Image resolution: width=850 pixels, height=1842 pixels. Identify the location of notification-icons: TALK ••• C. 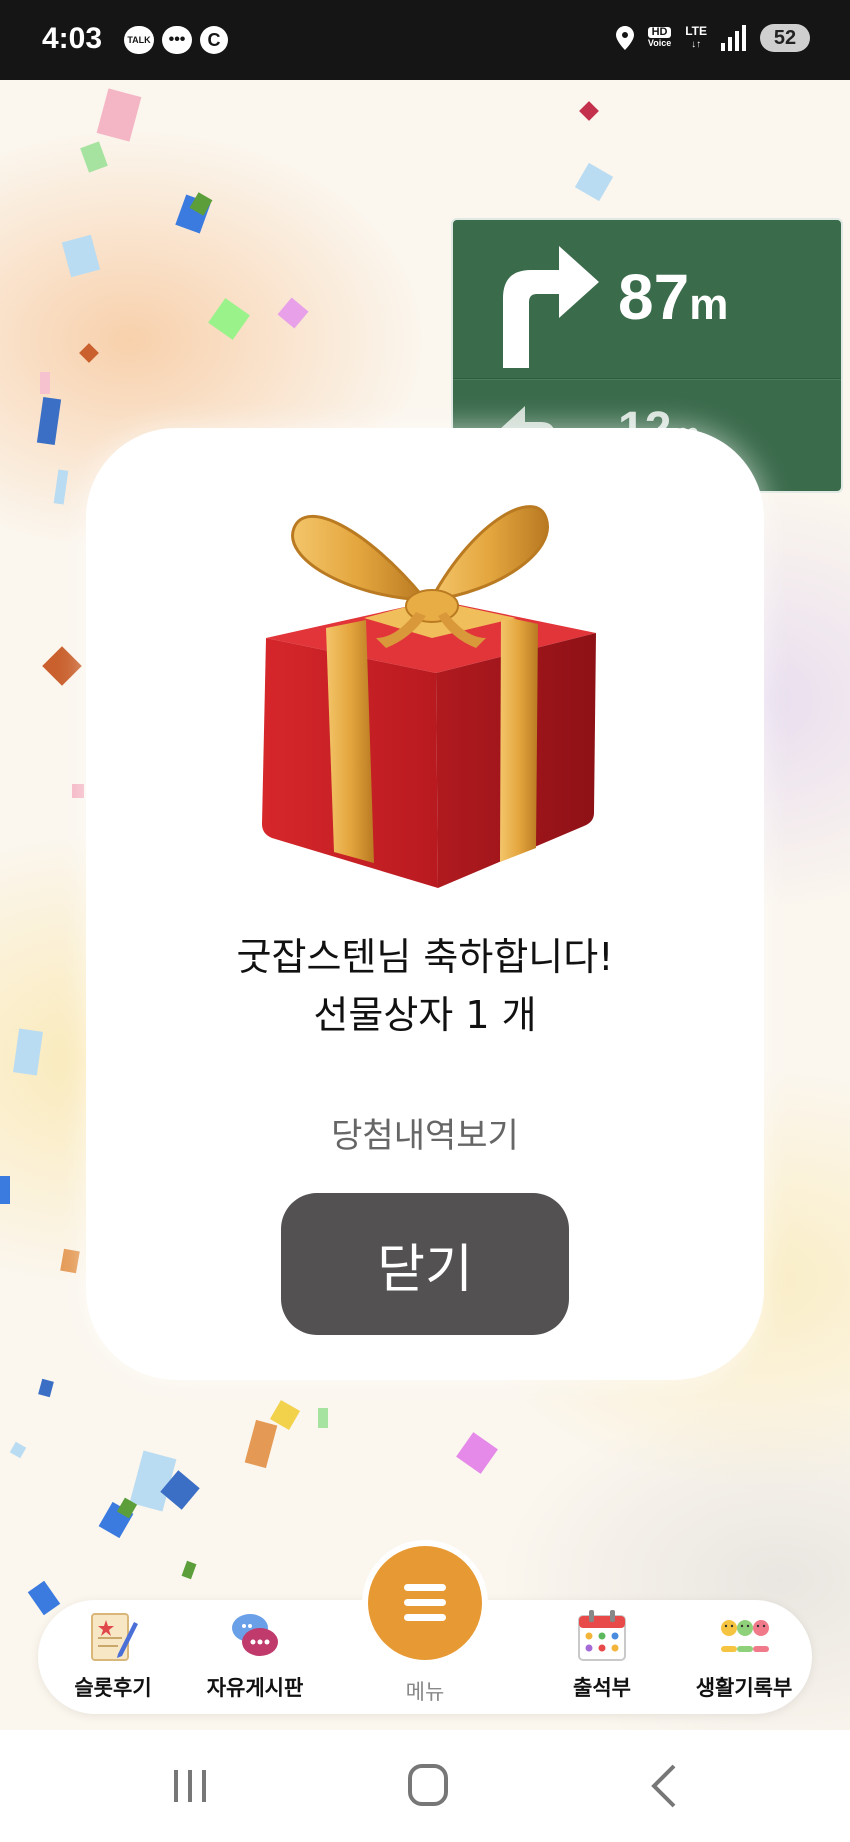
(176, 40).